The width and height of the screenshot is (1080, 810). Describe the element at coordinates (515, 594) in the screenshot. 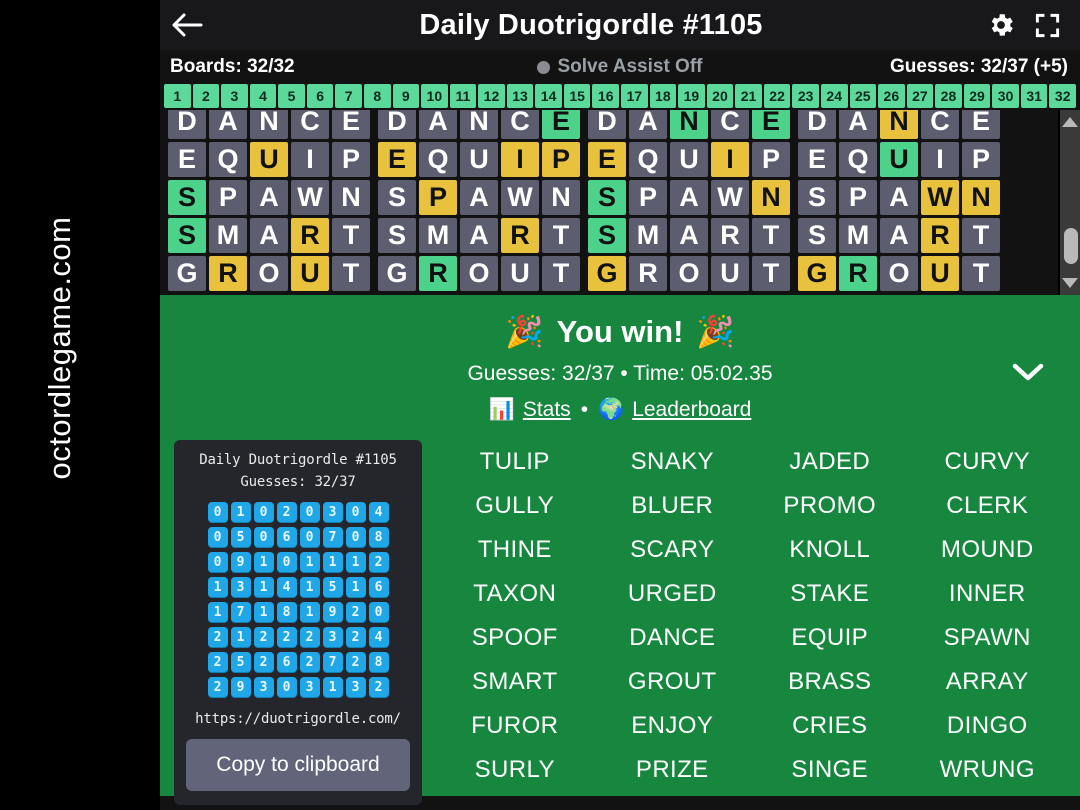

I see `answer-word: TAXON` at that location.